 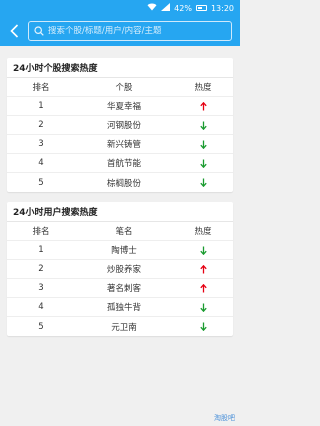 What do you see at coordinates (124, 327) in the screenshot?
I see `name-cell: 元卫南` at bounding box center [124, 327].